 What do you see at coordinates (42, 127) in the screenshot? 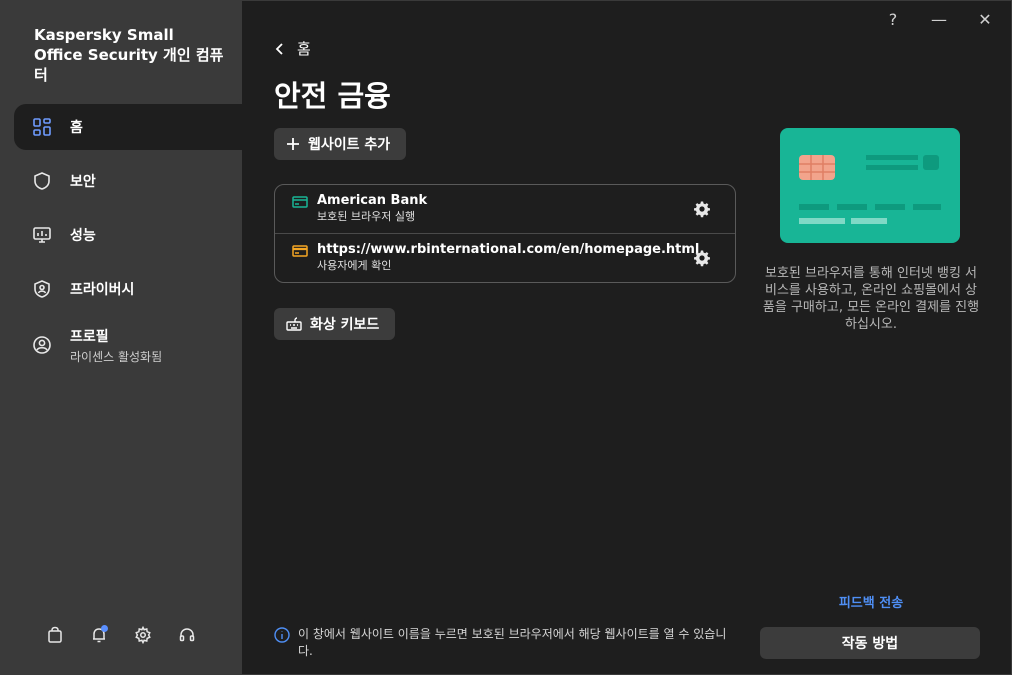
I see `home-grid-icon` at bounding box center [42, 127].